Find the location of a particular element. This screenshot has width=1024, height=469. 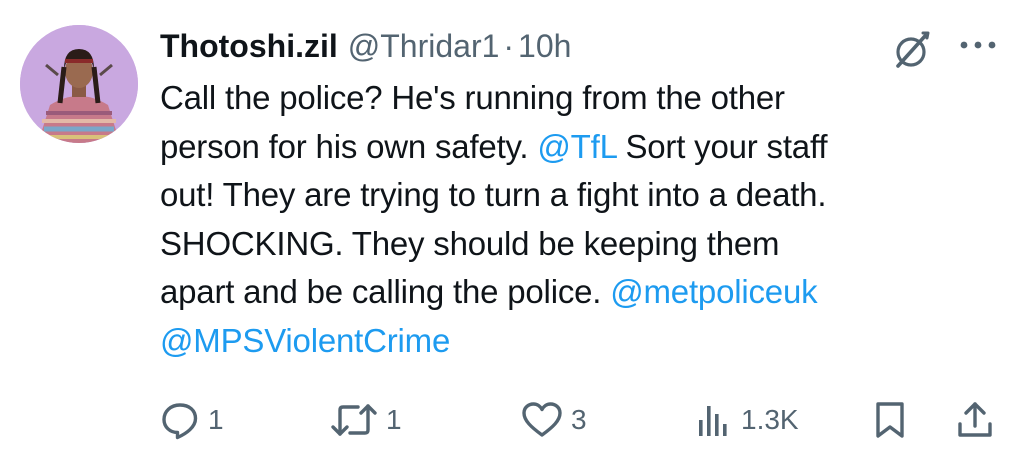

mention-link-metpoliceuk: @metpoliceuk is located at coordinates (713, 291).